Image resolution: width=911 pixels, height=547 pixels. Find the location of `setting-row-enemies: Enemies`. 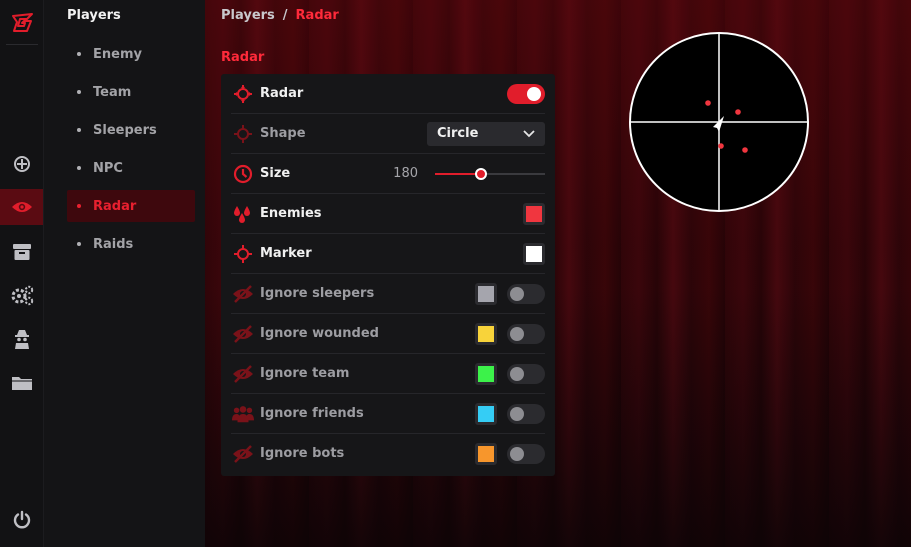

setting-row-enemies: Enemies is located at coordinates (388, 214).